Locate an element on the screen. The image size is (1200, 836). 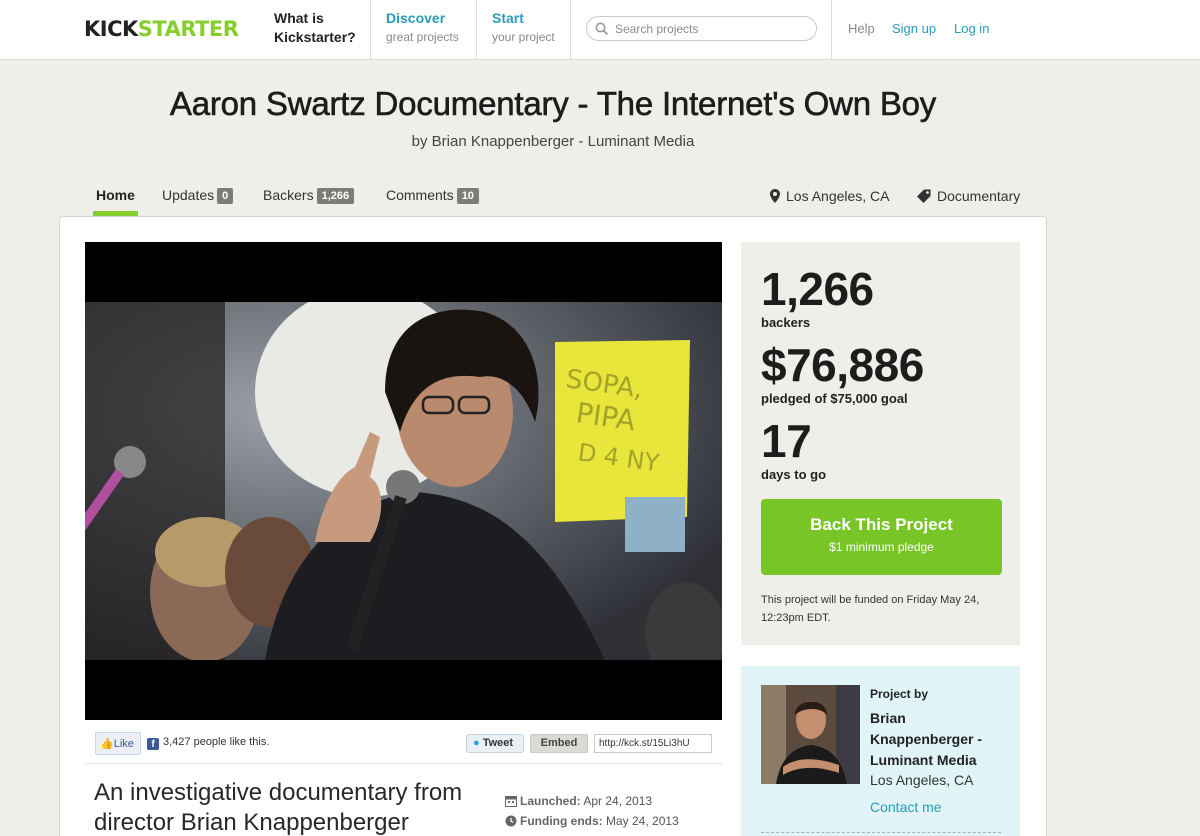
facebook-like-label: Like is located at coordinates (123, 744).